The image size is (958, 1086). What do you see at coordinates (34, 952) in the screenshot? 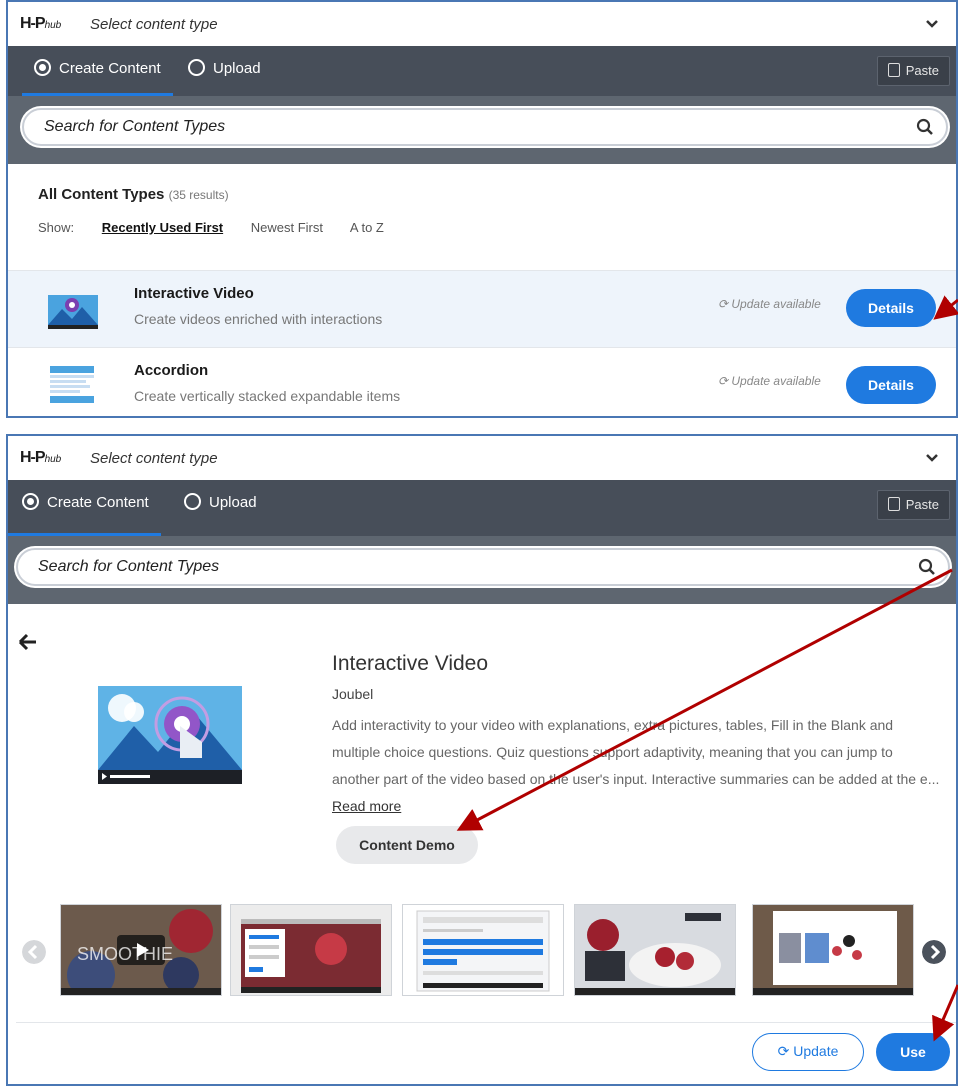
I see `carousel-prev-icon` at bounding box center [34, 952].